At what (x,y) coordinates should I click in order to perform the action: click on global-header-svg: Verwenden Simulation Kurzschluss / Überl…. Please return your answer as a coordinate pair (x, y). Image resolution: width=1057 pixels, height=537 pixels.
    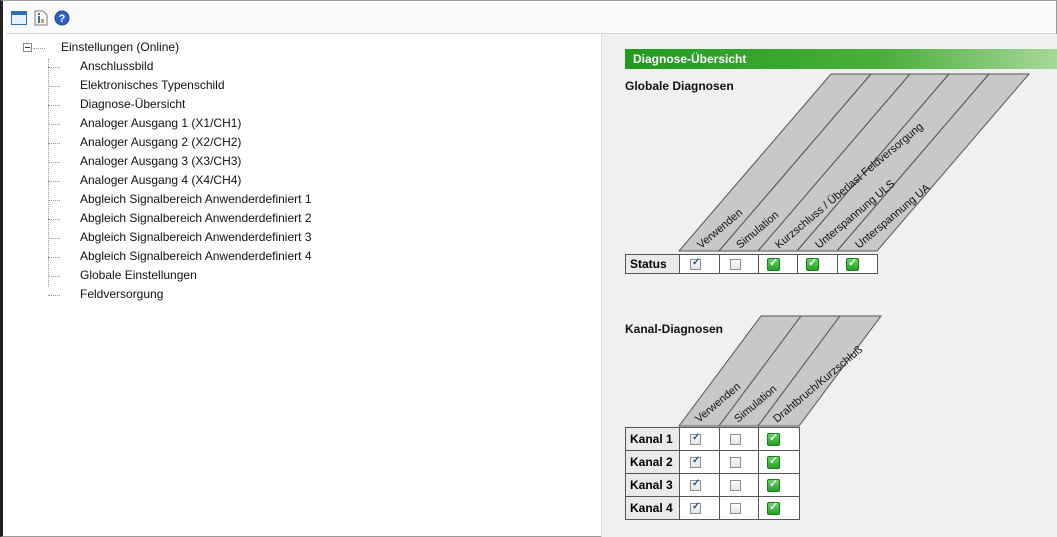
    Looking at the image, I should click on (854, 162).